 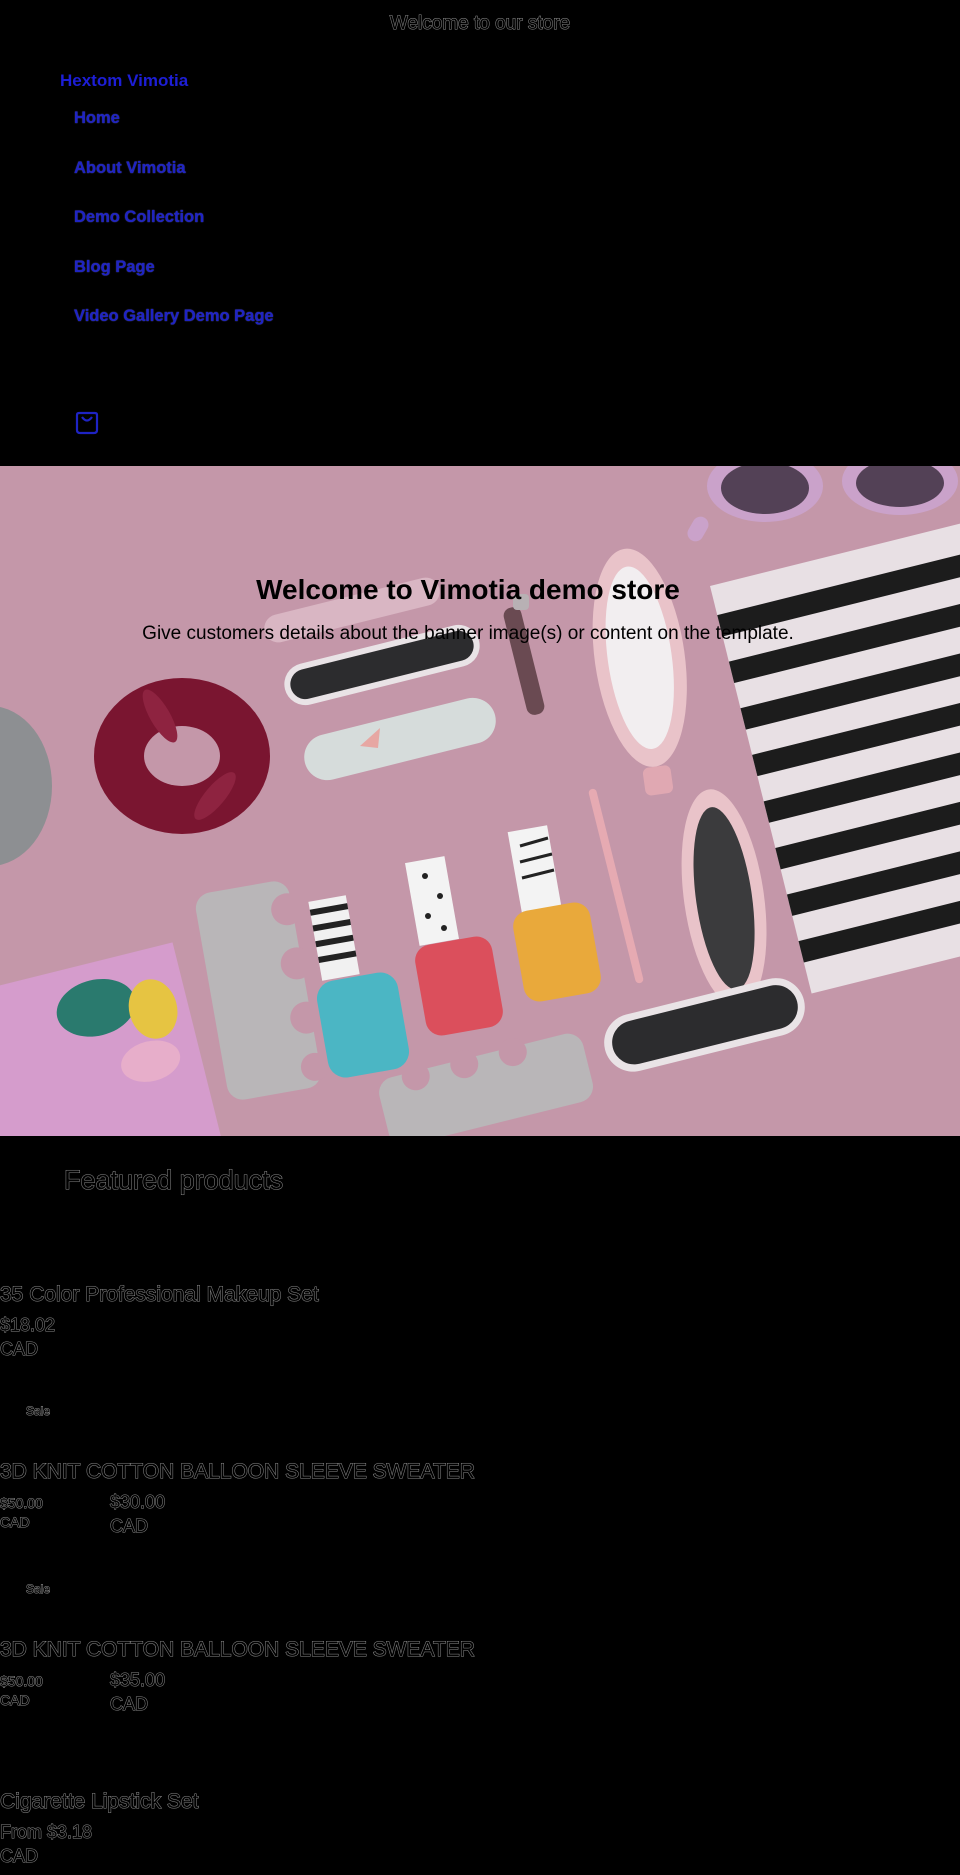 I want to click on nav-link-about: About Vimotia, so click(x=130, y=168).